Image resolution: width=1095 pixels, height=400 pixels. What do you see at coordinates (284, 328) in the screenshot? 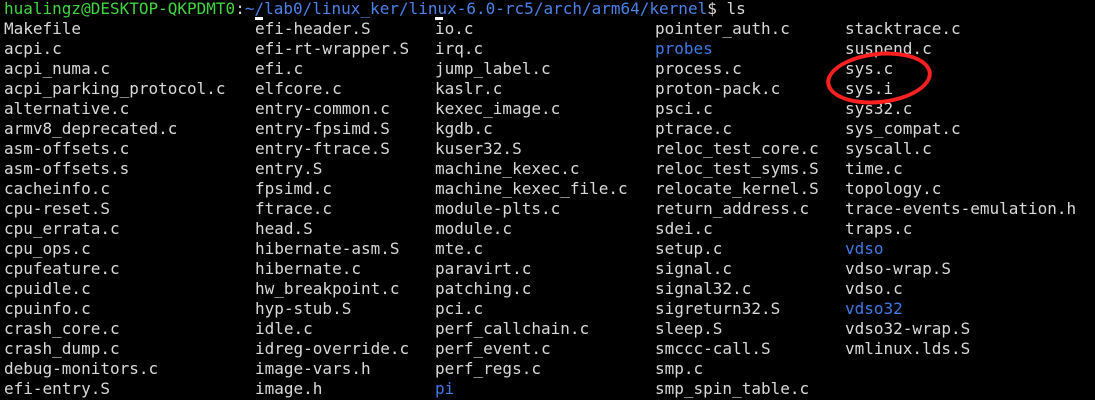
I see `file-entry: idle.c` at bounding box center [284, 328].